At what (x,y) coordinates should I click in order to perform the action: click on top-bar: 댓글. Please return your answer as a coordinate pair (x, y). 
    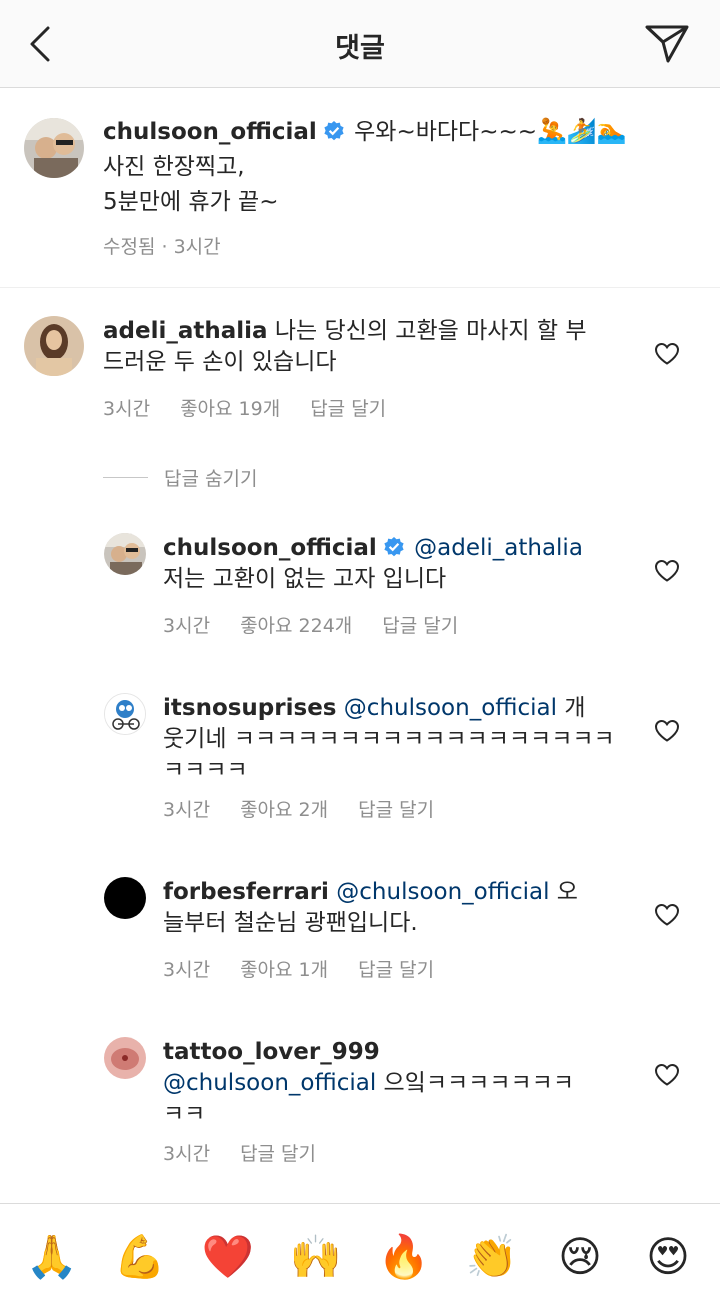
    Looking at the image, I should click on (360, 44).